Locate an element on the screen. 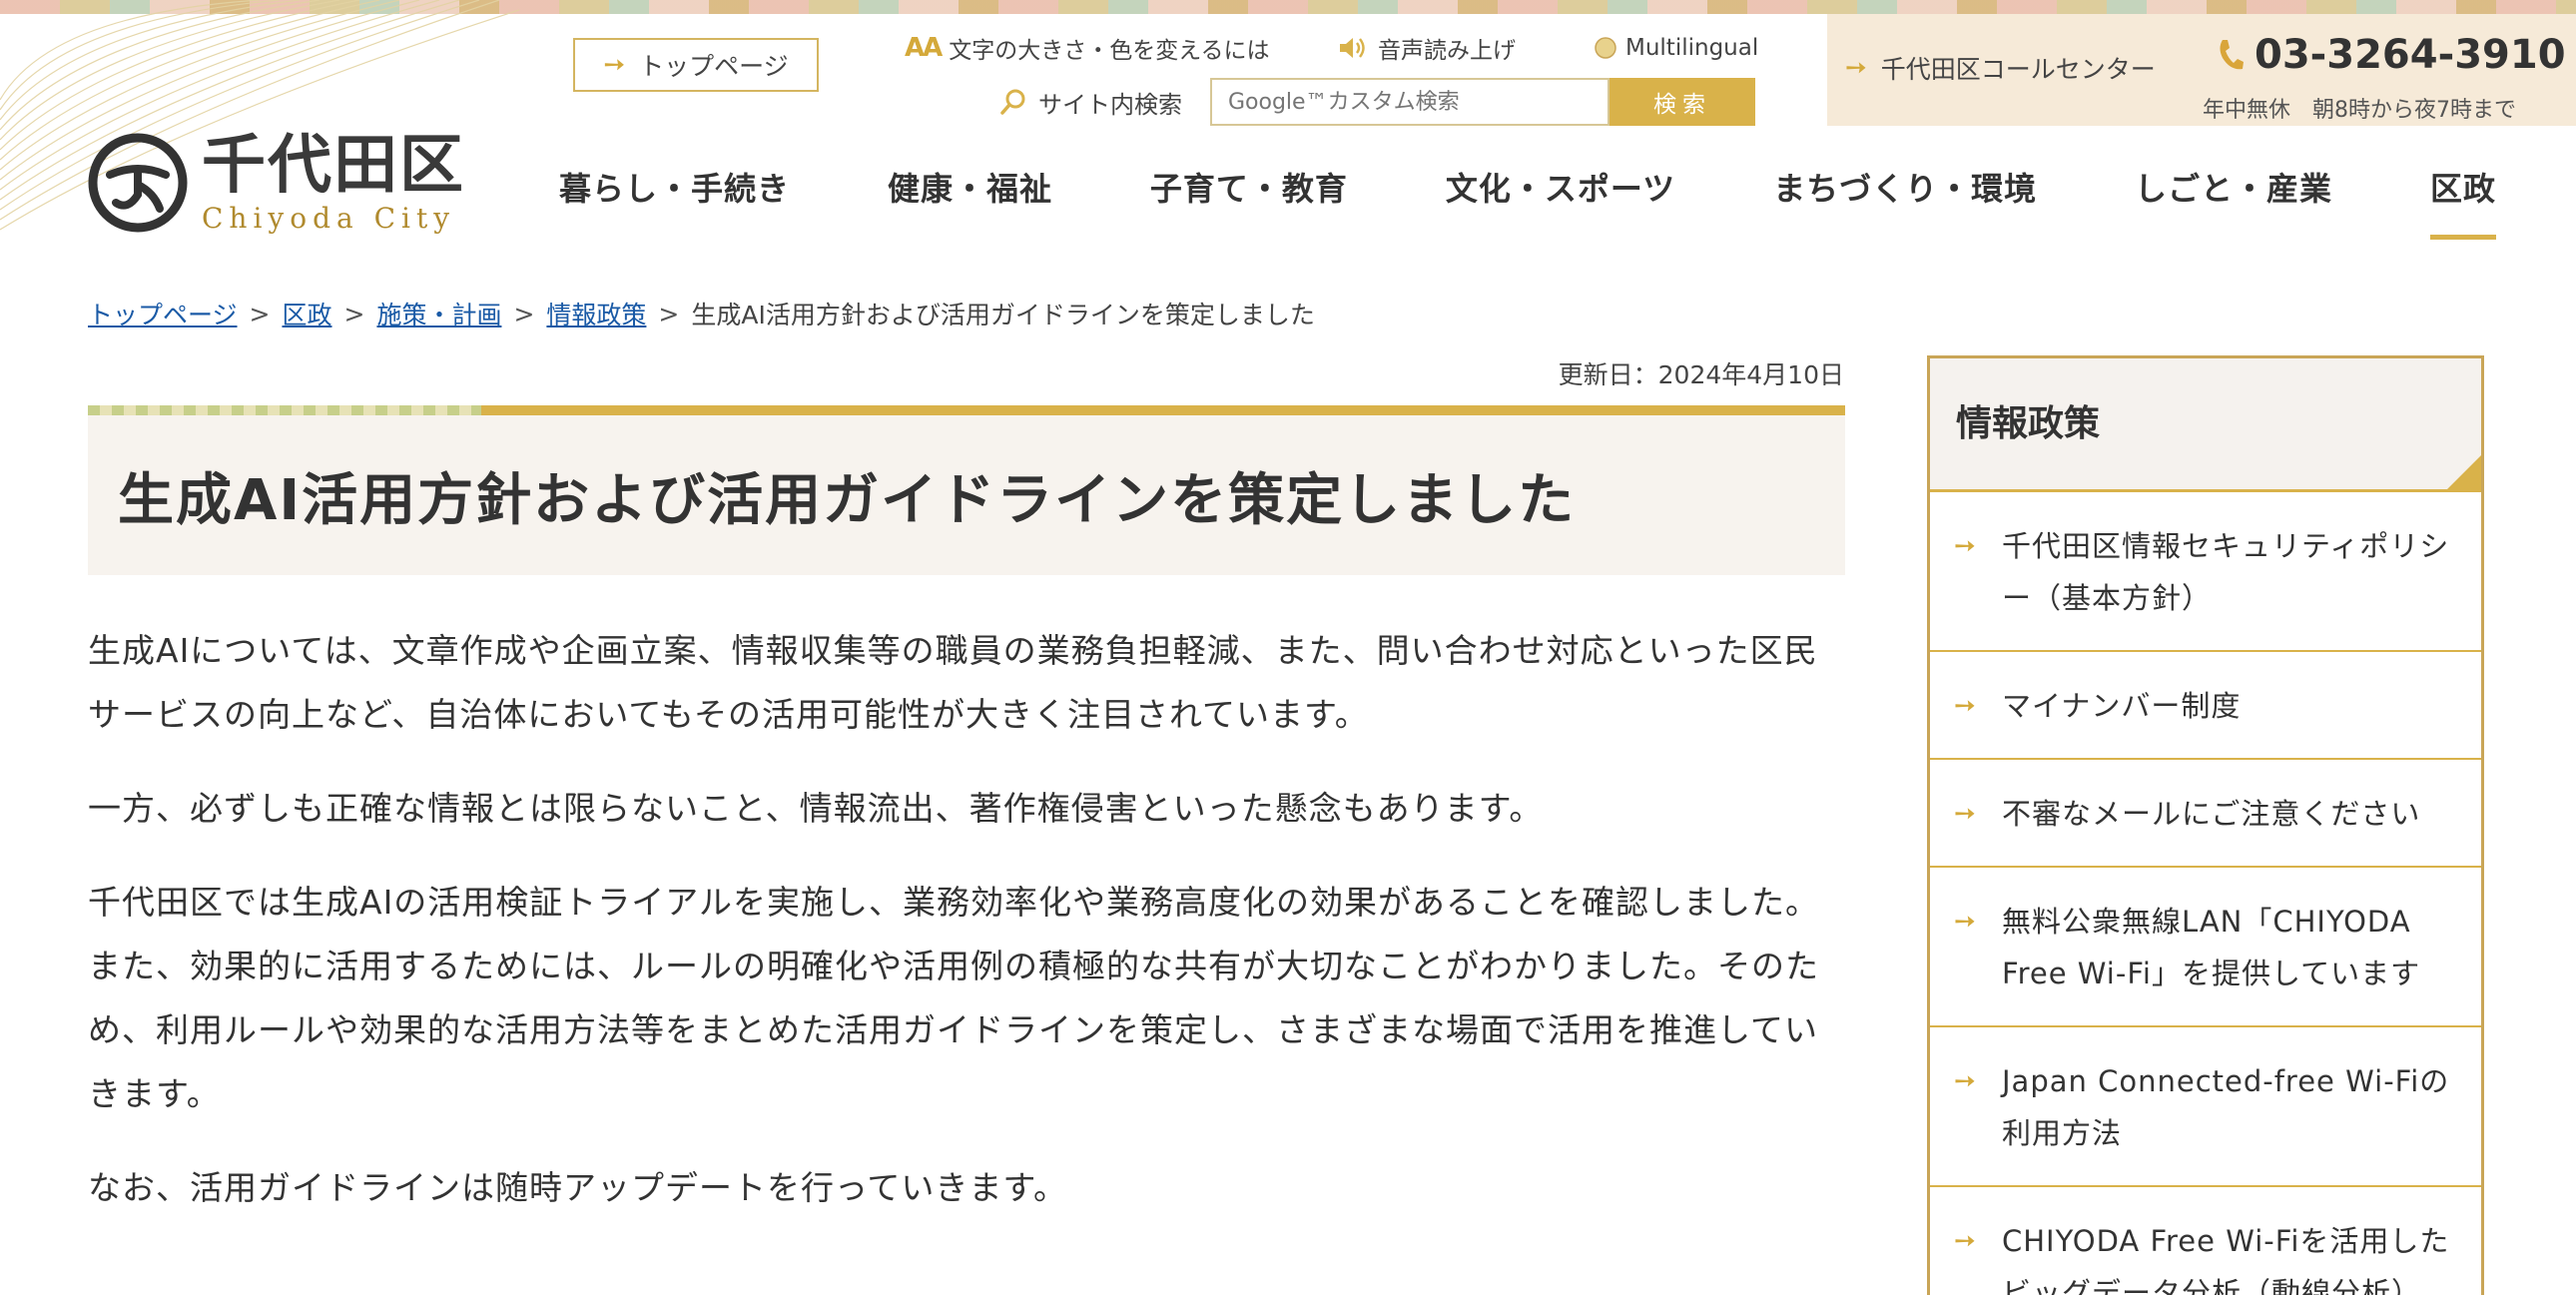 Image resolution: width=2576 pixels, height=1295 pixels. multilingual-link: Multilingual is located at coordinates (1676, 48).